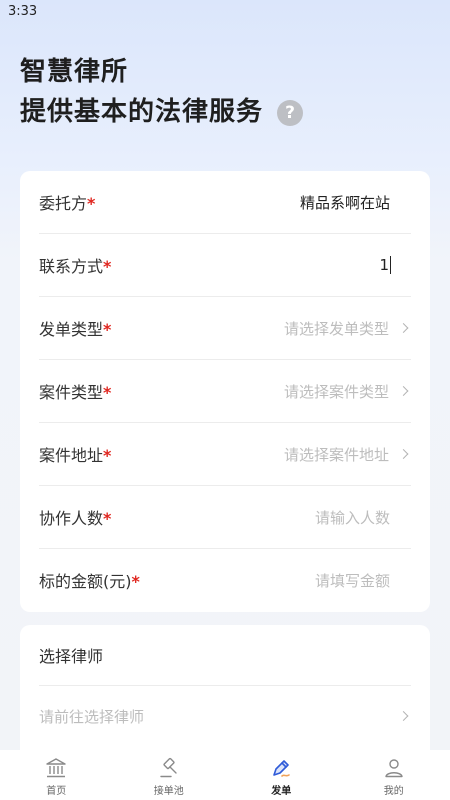 The width and height of the screenshot is (450, 800). I want to click on page-subtitle: 提供基本的法律服务, so click(142, 112).